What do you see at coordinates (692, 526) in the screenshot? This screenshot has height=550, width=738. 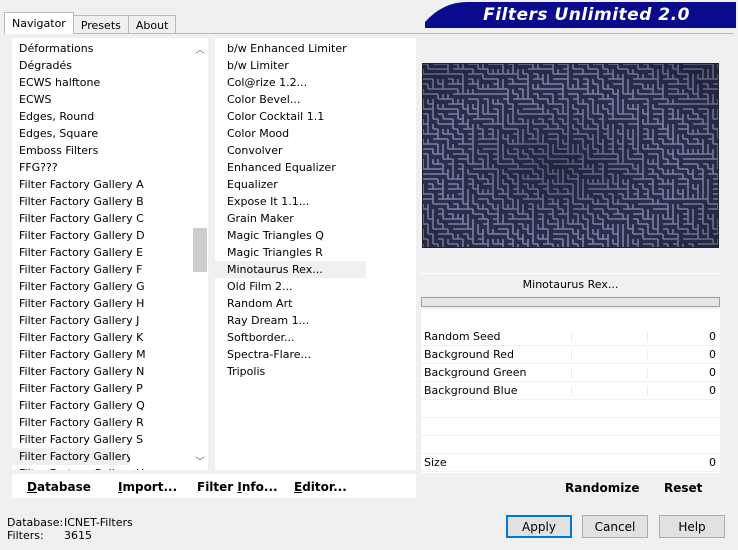 I see `help-button: Help` at bounding box center [692, 526].